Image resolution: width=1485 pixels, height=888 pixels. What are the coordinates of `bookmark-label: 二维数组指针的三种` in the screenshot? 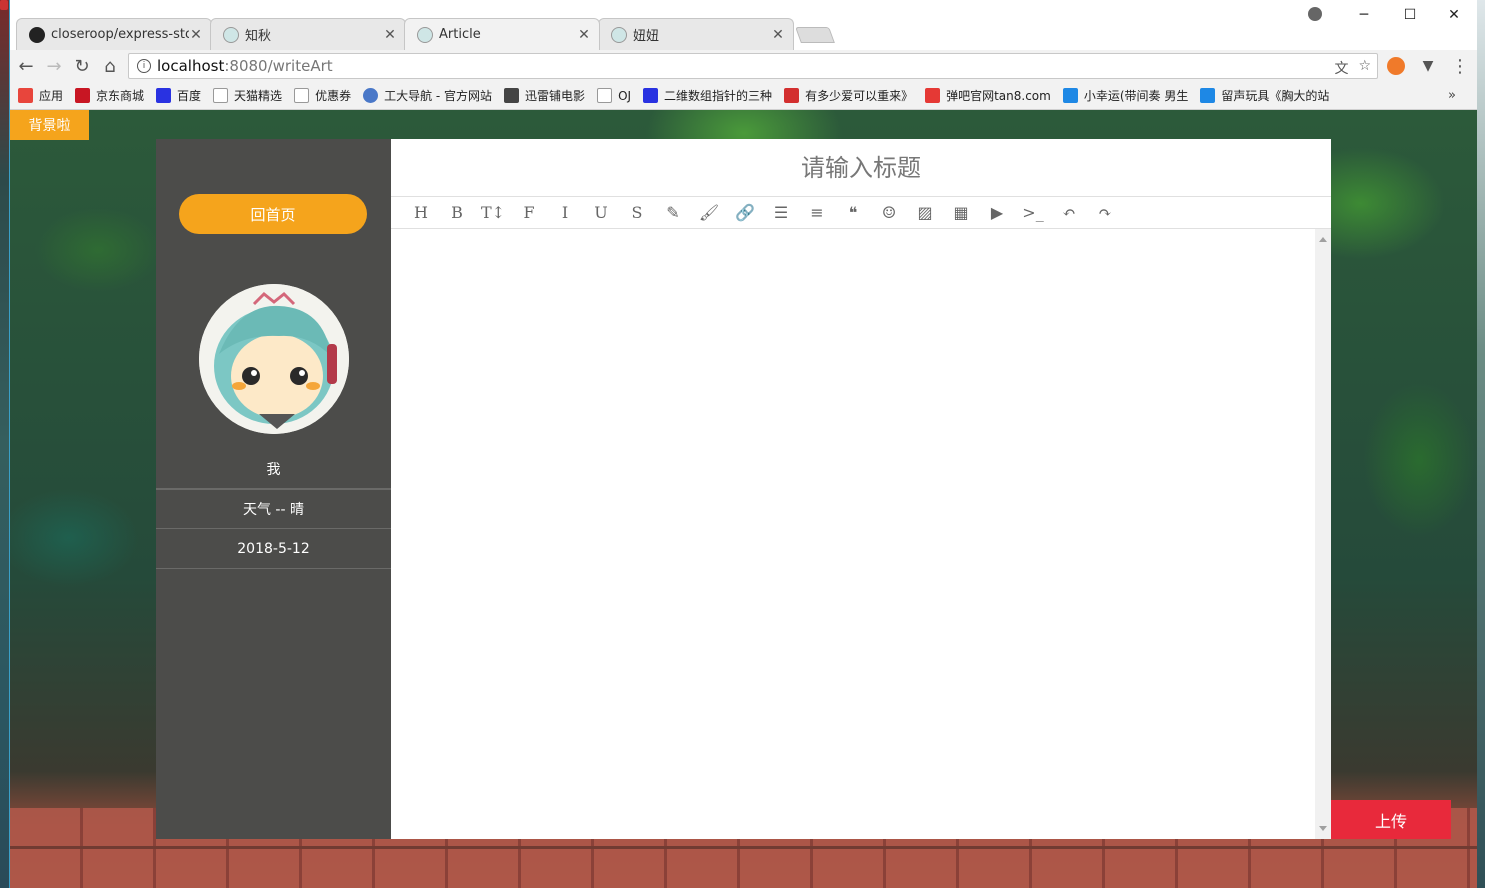 It's located at (718, 96).